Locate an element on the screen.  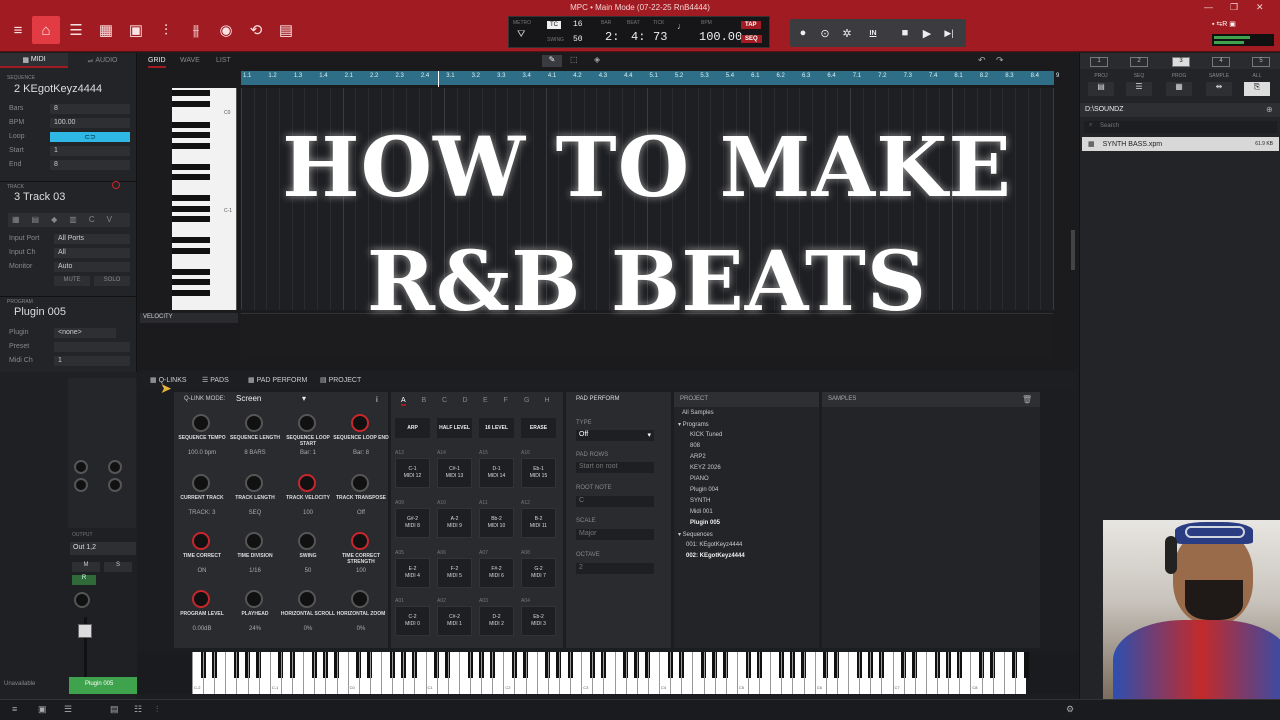
browser-search-input: Search ⌕ is located at coordinates (1180, 127).